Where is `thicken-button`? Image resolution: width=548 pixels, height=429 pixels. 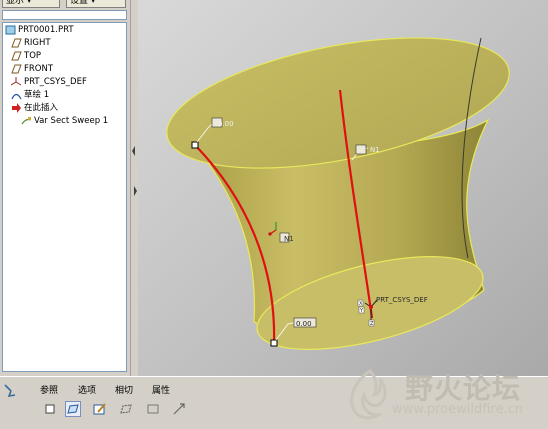 thicken-button is located at coordinates (153, 409).